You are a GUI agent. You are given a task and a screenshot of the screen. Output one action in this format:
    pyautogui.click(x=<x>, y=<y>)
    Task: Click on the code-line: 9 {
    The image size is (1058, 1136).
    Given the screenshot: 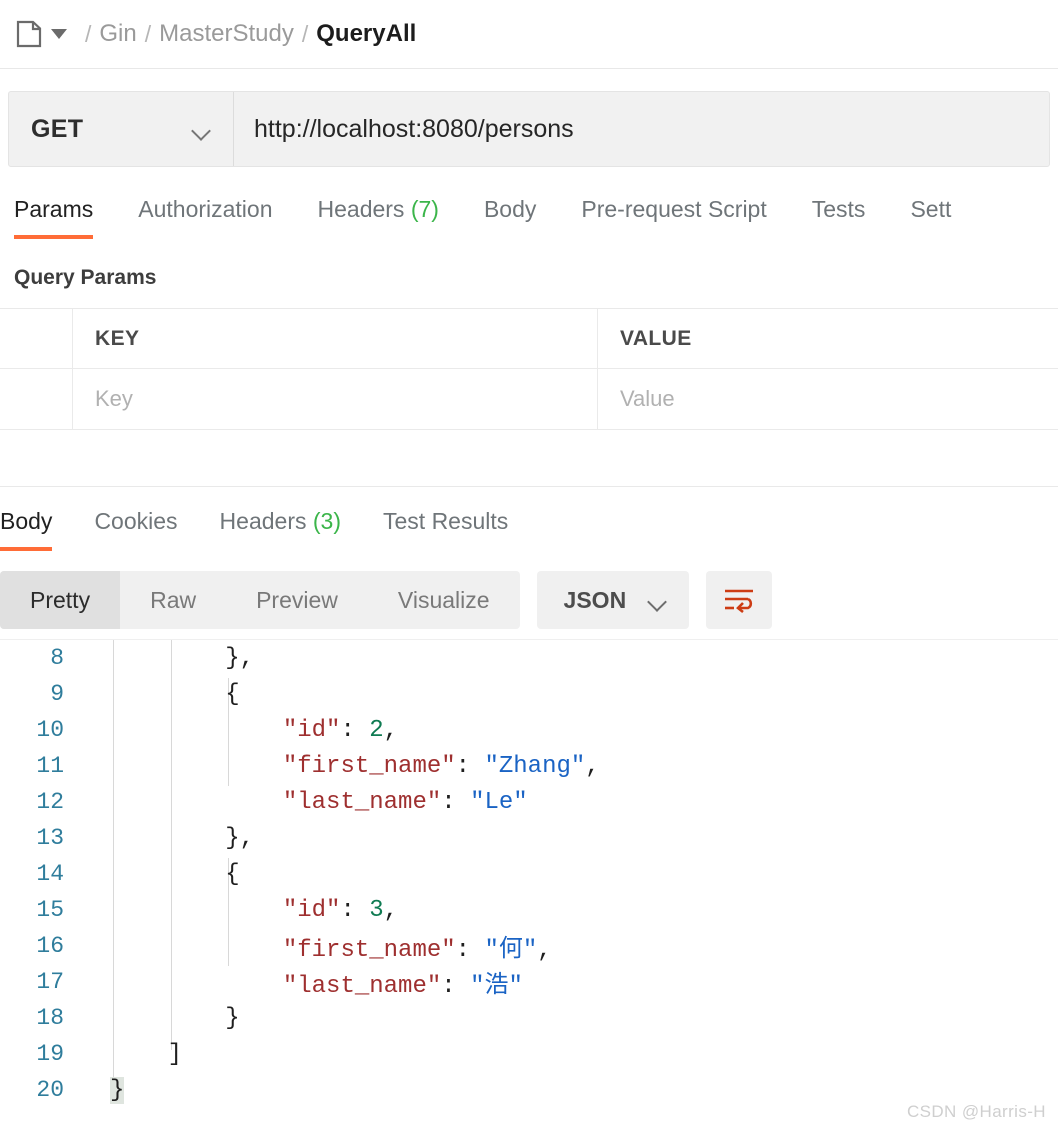 What is the action you would take?
    pyautogui.click(x=529, y=694)
    